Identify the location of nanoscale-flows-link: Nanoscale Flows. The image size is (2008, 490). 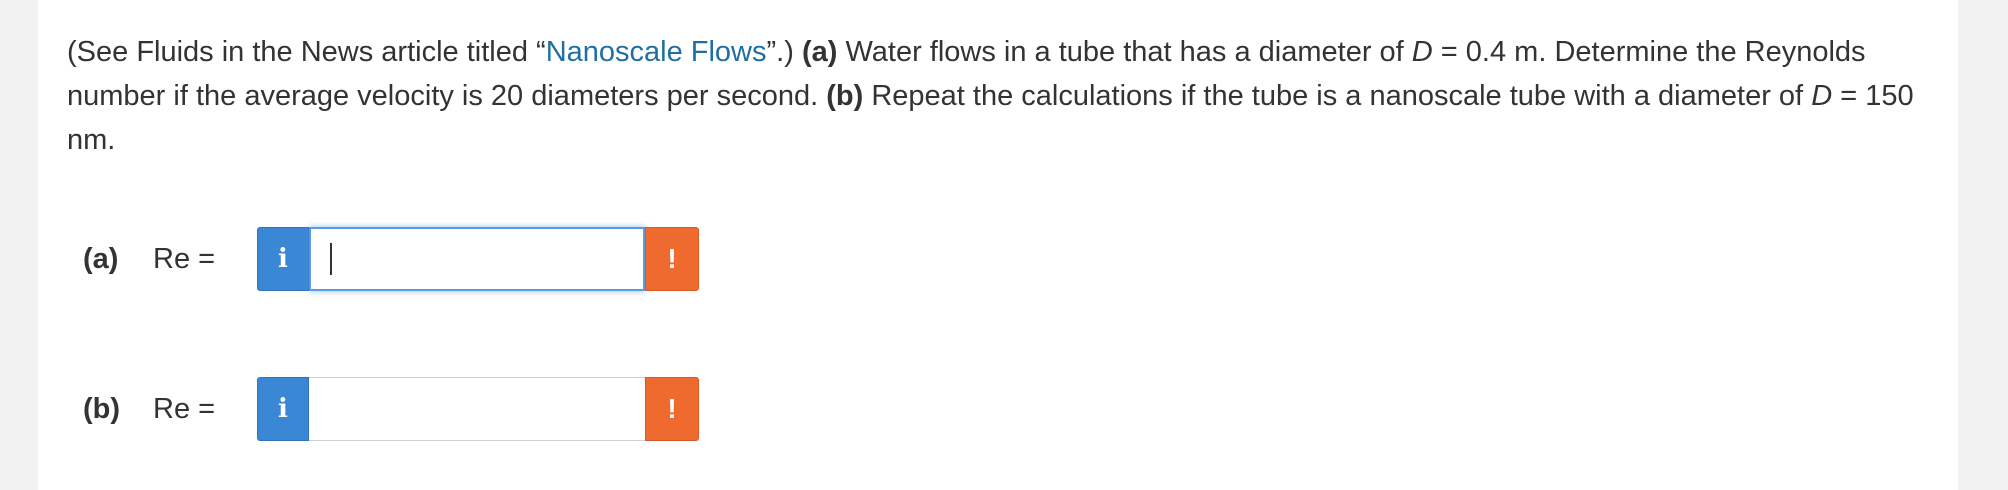
(656, 52).